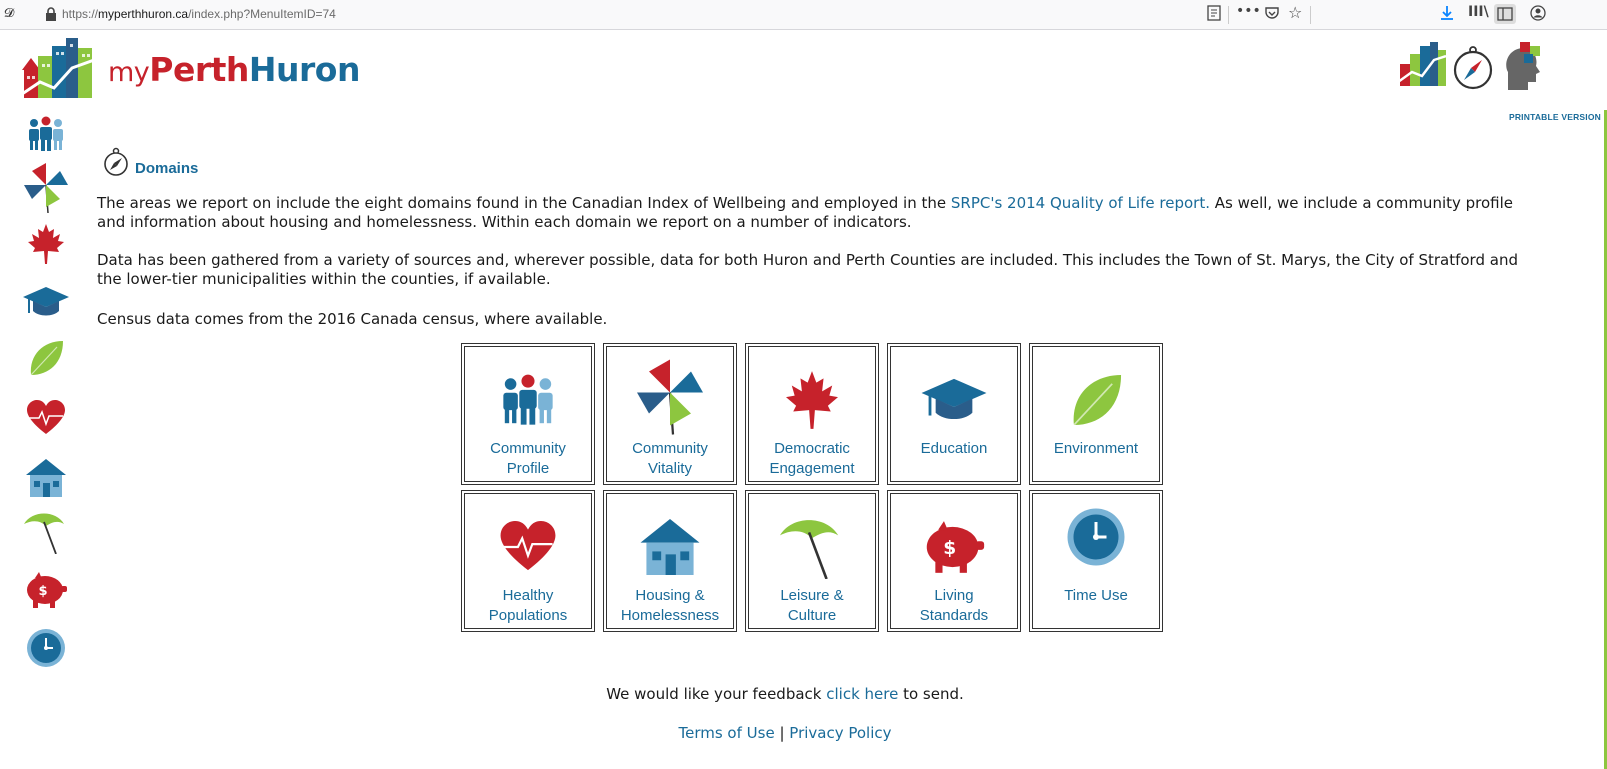 The image size is (1607, 769). I want to click on lock-icon, so click(51, 14).